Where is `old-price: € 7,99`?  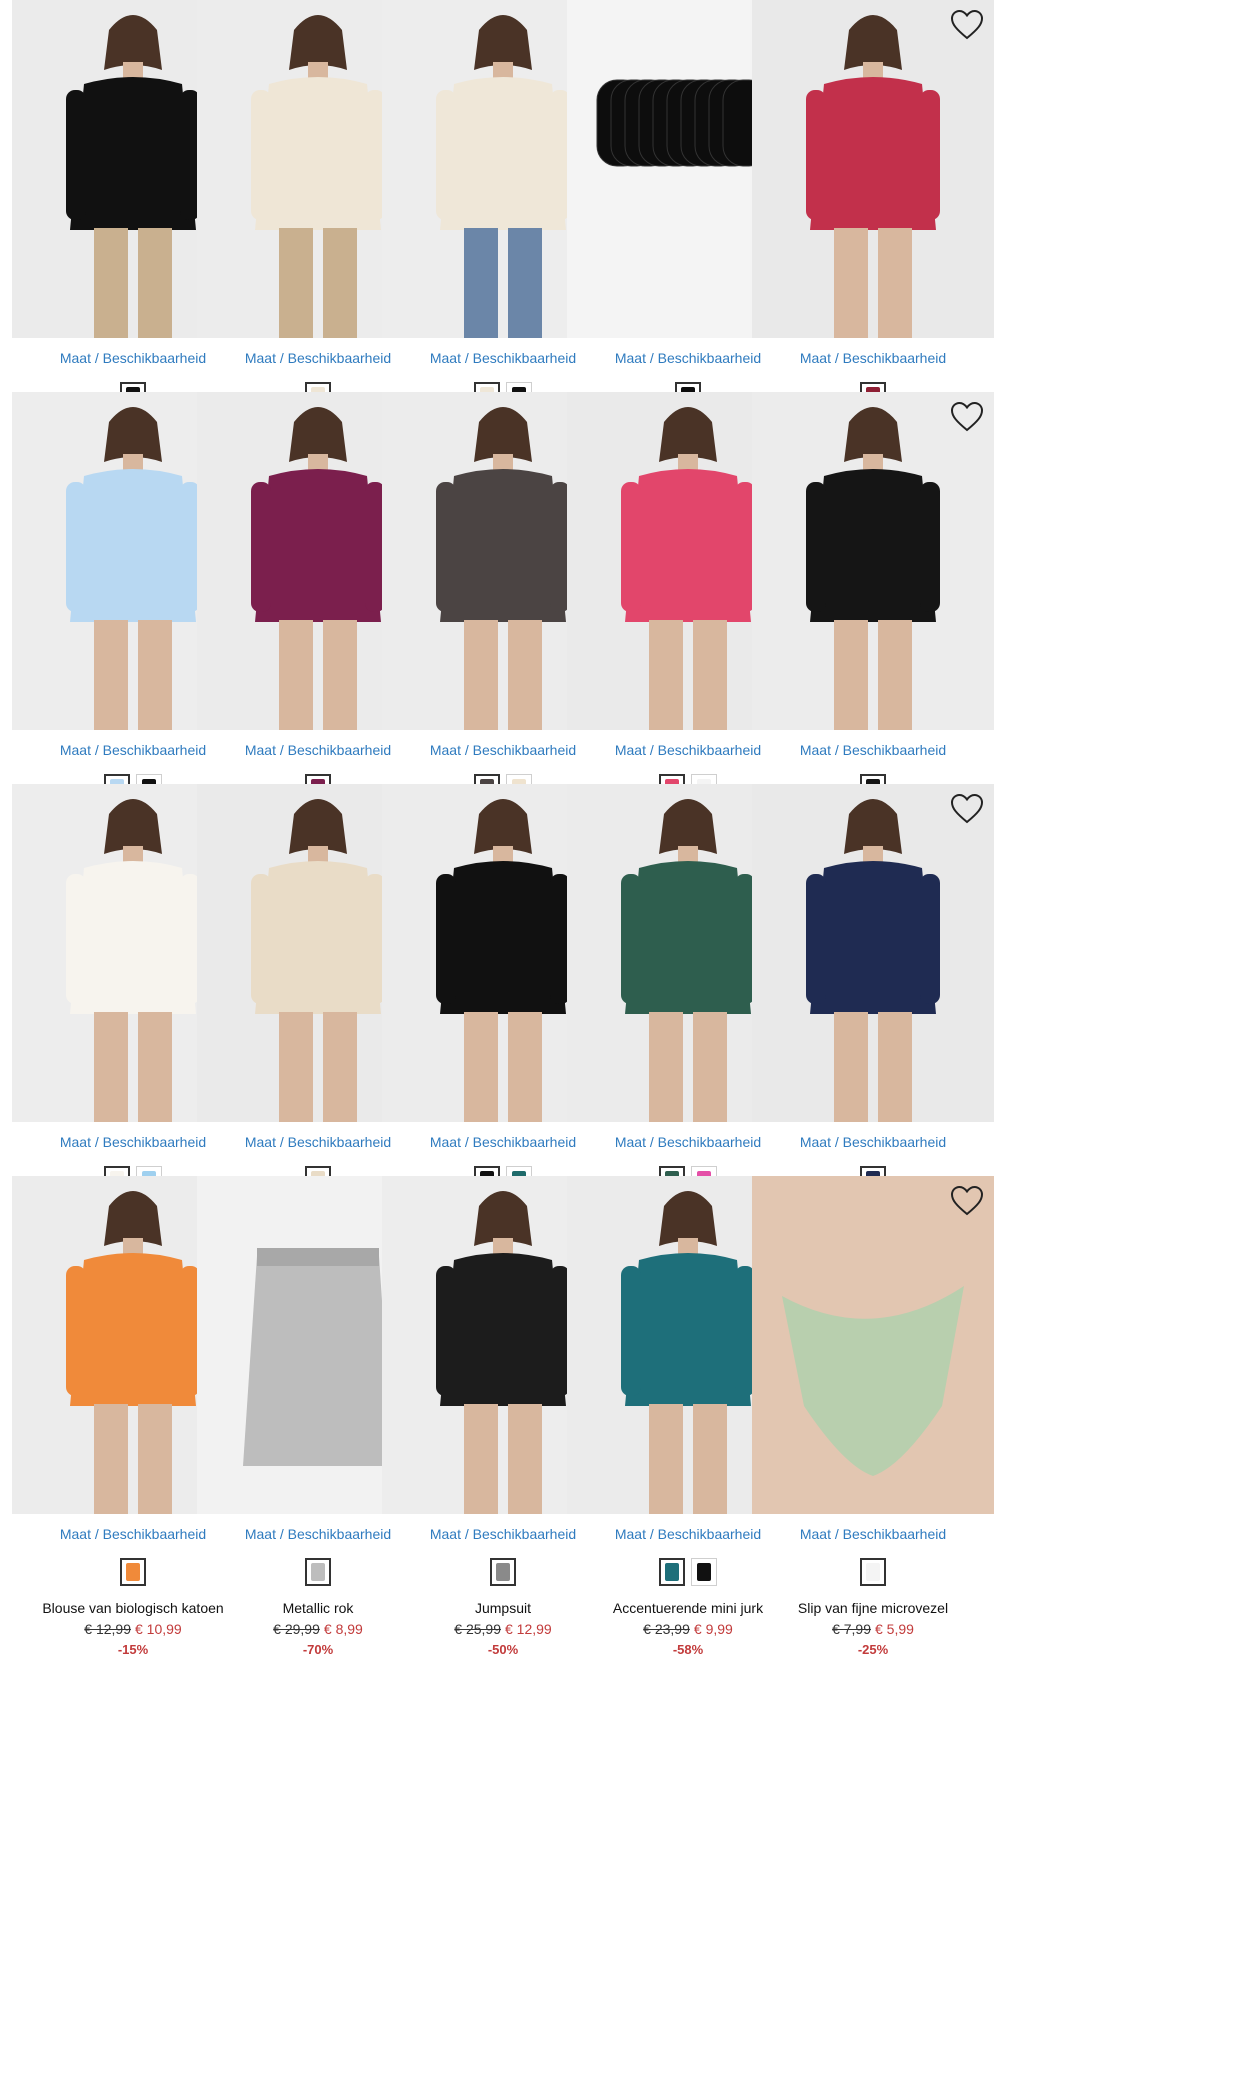
old-price: € 7,99 is located at coordinates (851, 1629).